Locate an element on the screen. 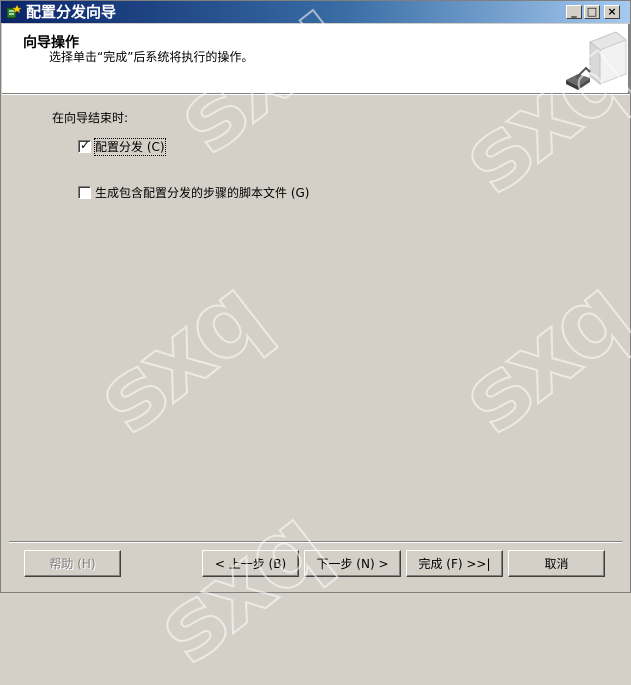 Image resolution: width=631 pixels, height=685 pixels. maximize-button: □ is located at coordinates (592, 12).